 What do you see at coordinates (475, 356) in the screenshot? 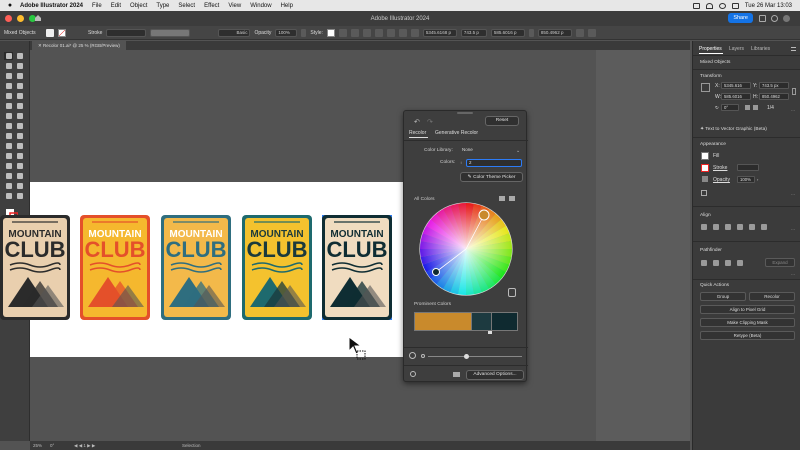
I see `brightness-slider` at bounding box center [475, 356].